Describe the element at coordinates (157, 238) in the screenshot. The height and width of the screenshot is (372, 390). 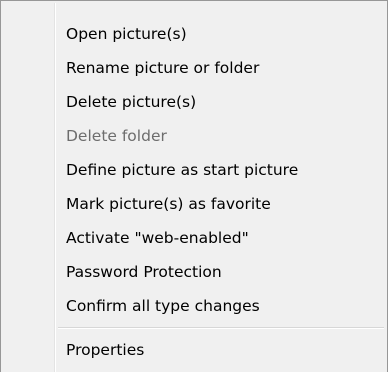
I see `menu-item-label: Activate "web-enabled"` at that location.